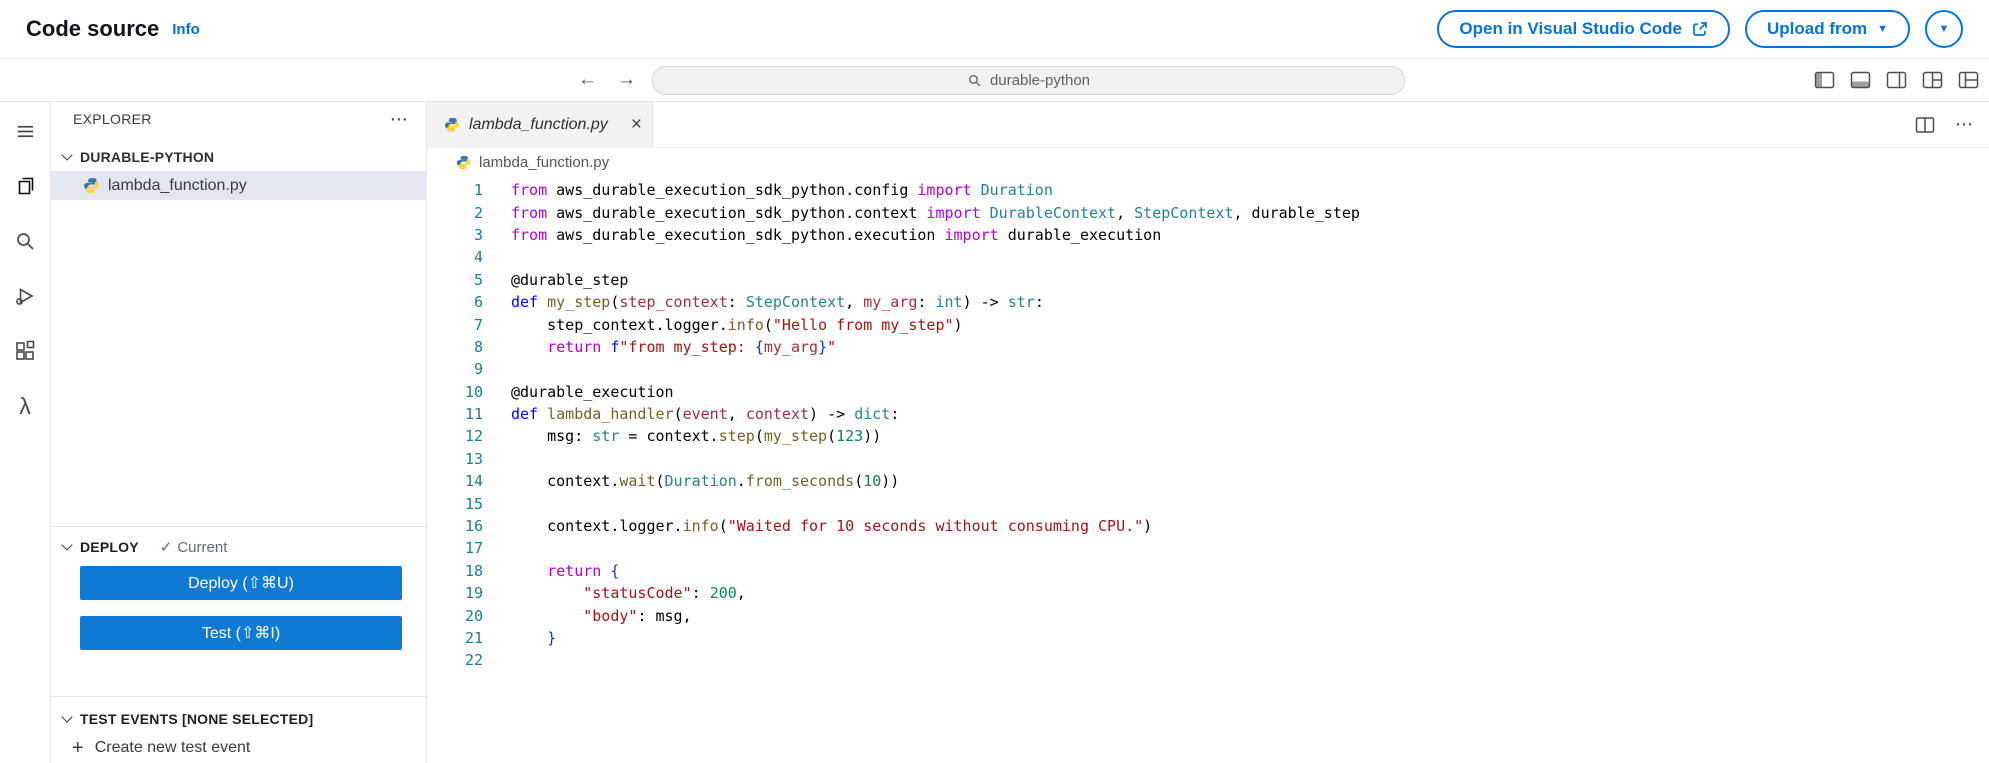  Describe the element at coordinates (673, 347) in the screenshot. I see `code-text: return f"from my_step: {my_arg}"` at that location.